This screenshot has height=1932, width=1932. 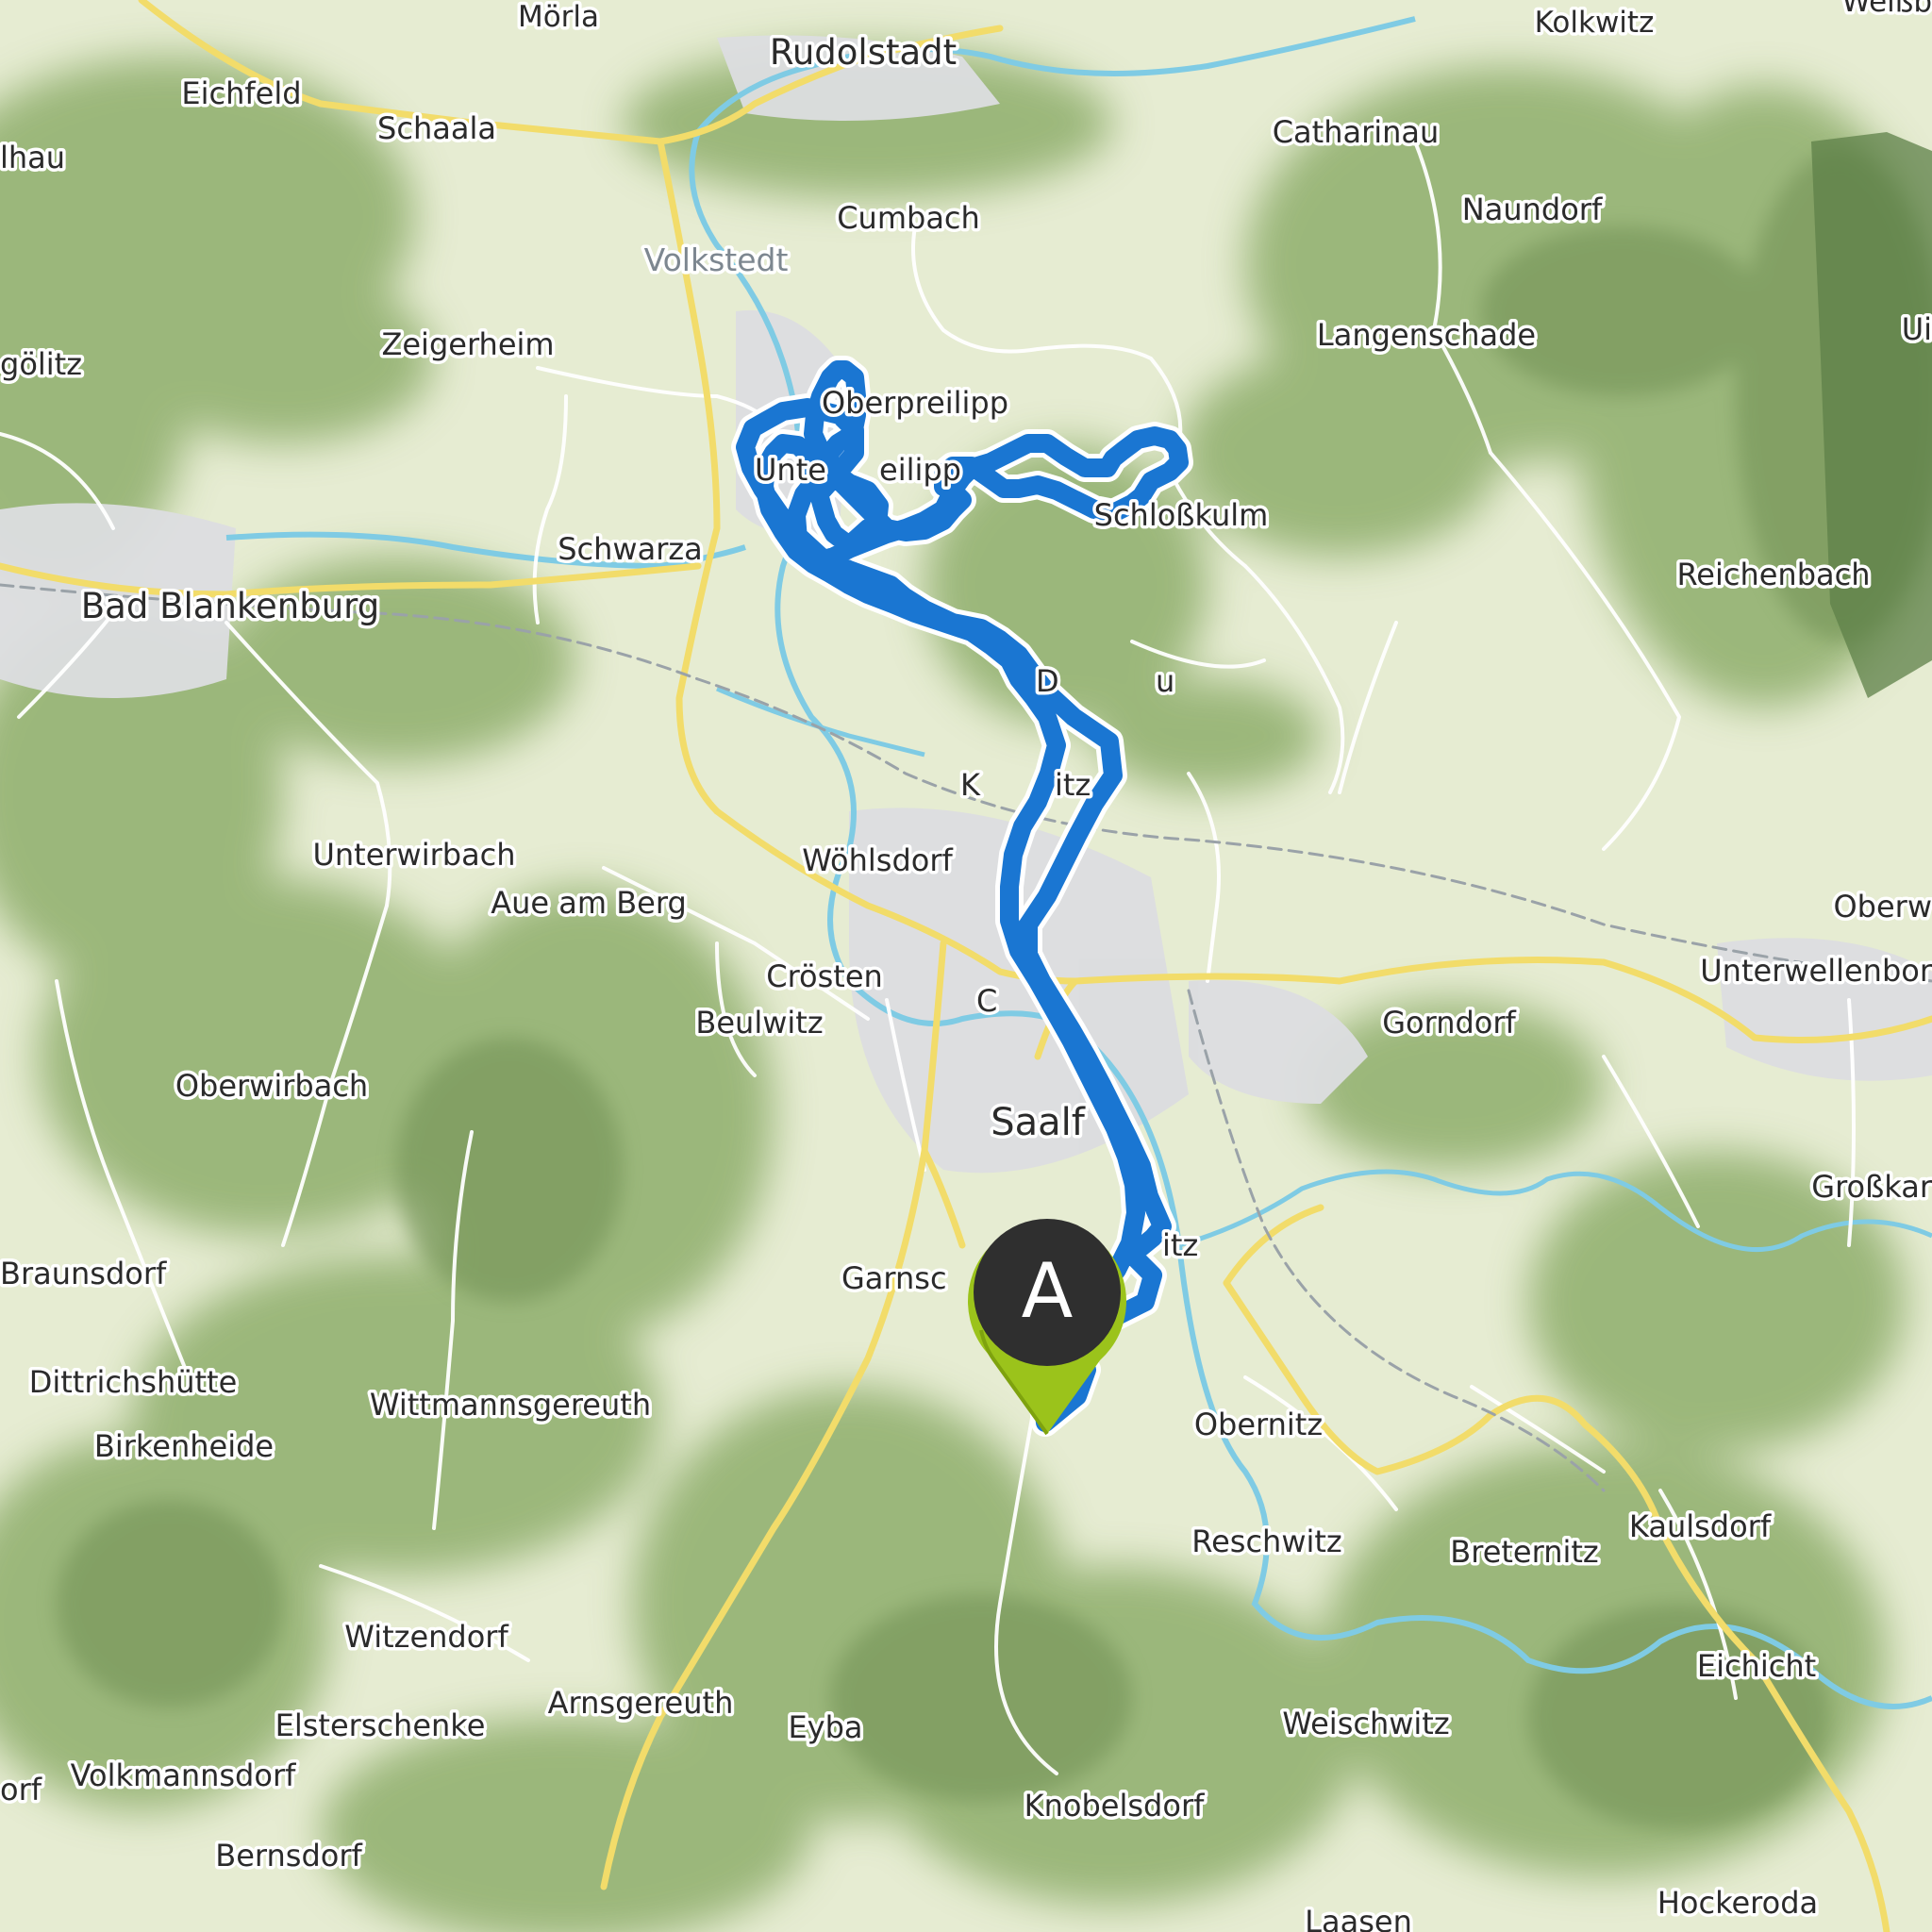 I want to click on place-label: Reschwitz, so click(x=1266, y=1542).